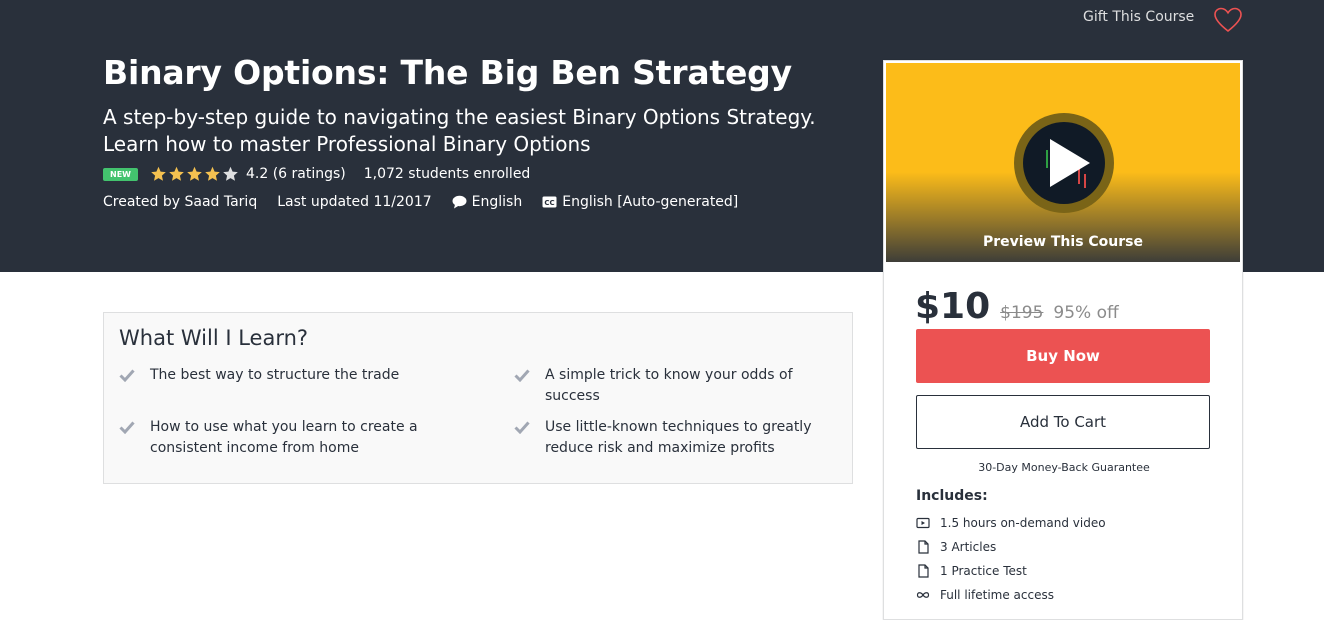 The image size is (1324, 620). Describe the element at coordinates (1064, 467) in the screenshot. I see `money-back-guarantee: 30-Day Money-Back Guarantee` at that location.